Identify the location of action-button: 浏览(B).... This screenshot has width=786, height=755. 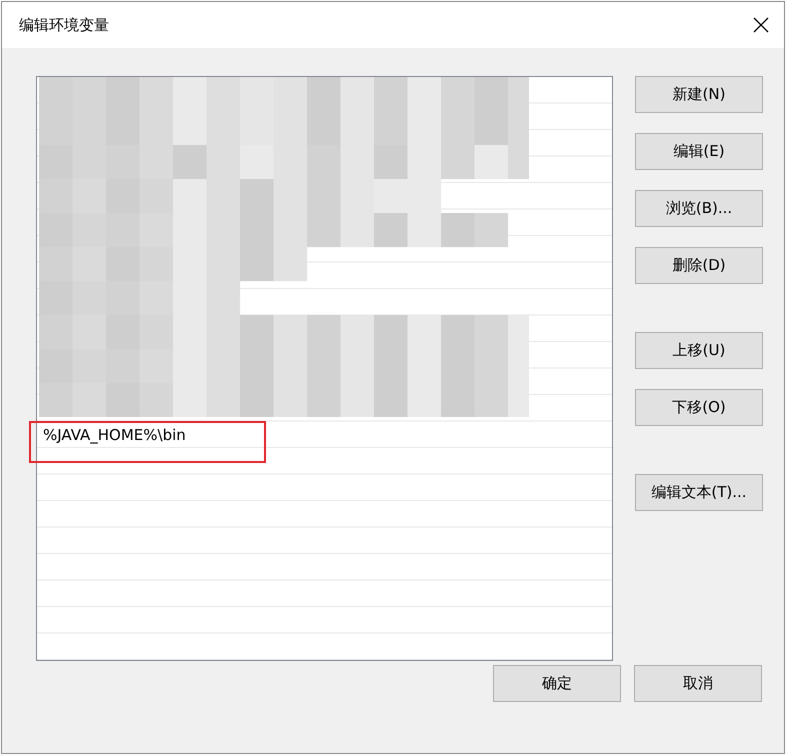
(699, 208).